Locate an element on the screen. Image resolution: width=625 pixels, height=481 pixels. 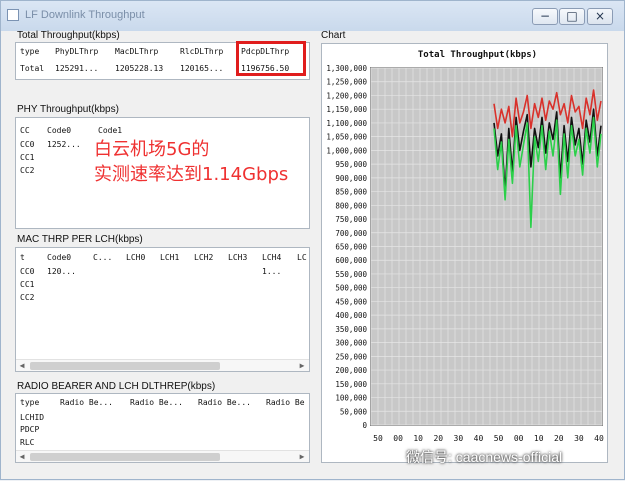
table-cell: PDCP is located at coordinates (30, 429).